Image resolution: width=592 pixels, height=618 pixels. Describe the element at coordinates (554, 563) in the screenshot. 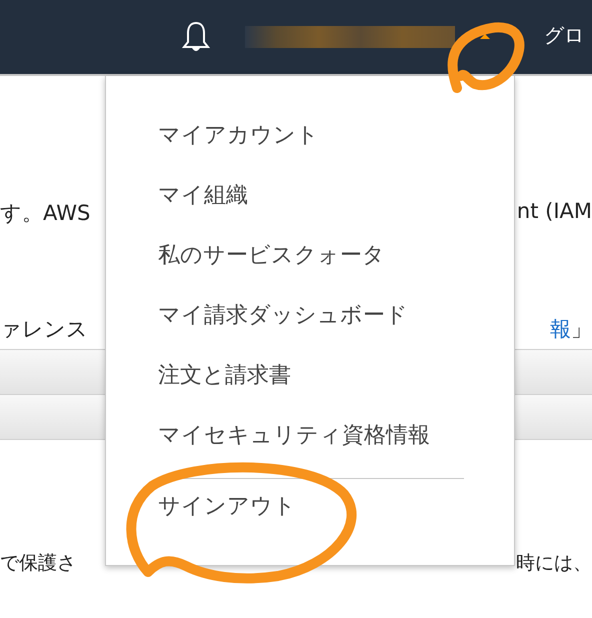

I see `body-text: 時には、` at that location.